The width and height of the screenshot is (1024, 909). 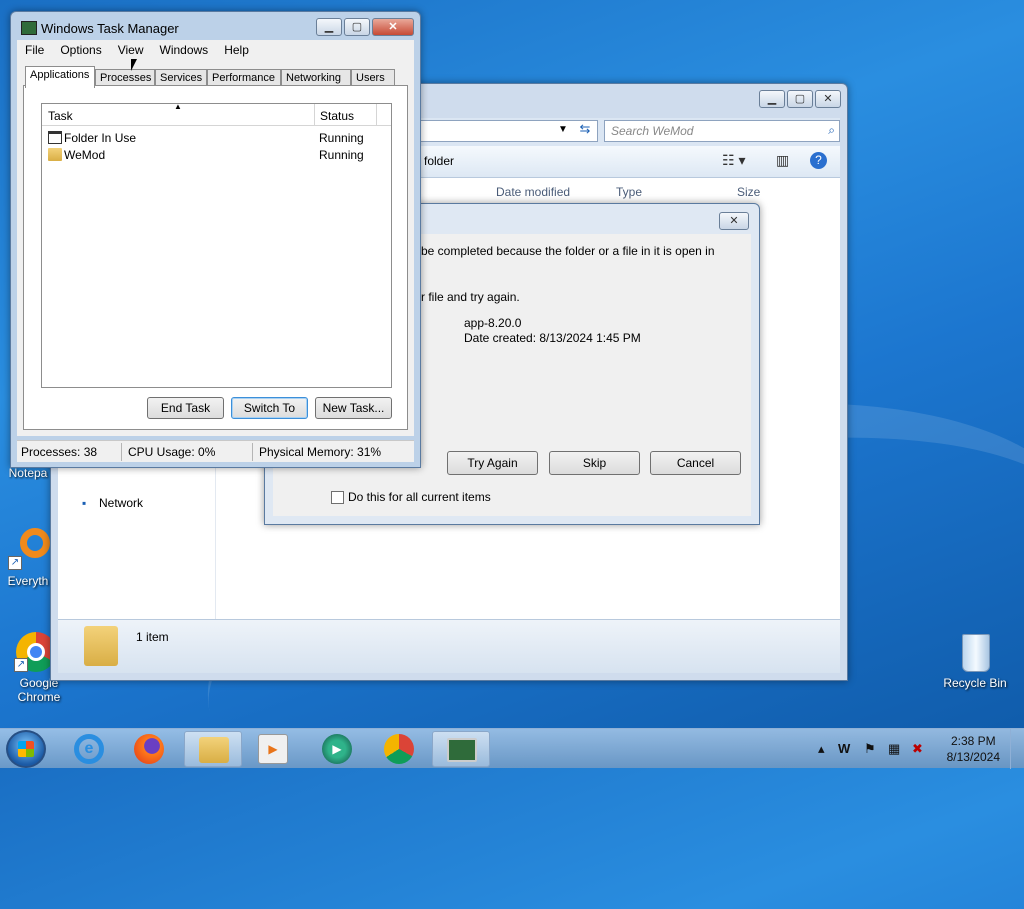 What do you see at coordinates (178, 106) in the screenshot?
I see `sort-arrow-icon: ▲` at bounding box center [178, 106].